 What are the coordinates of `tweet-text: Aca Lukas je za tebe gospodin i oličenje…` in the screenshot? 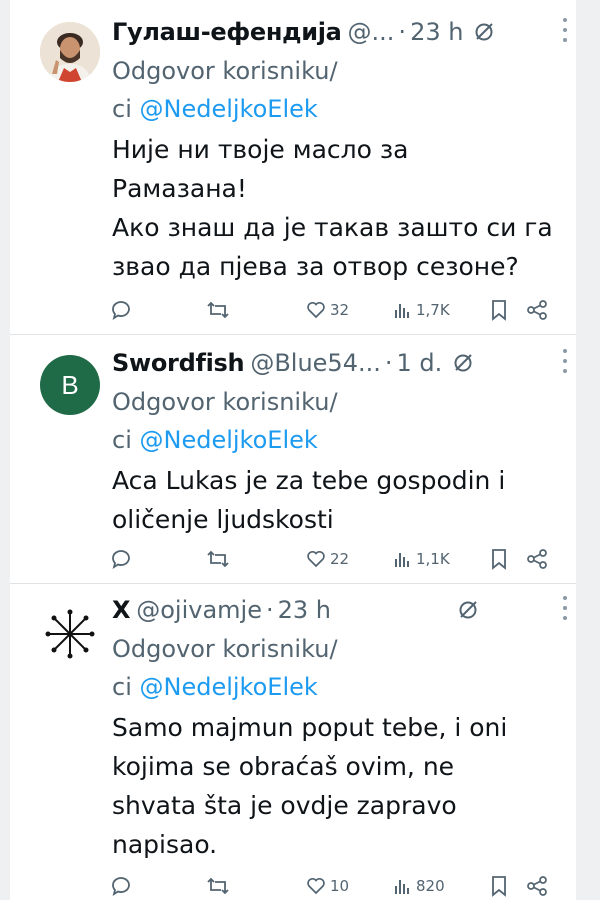 It's located at (339, 500).